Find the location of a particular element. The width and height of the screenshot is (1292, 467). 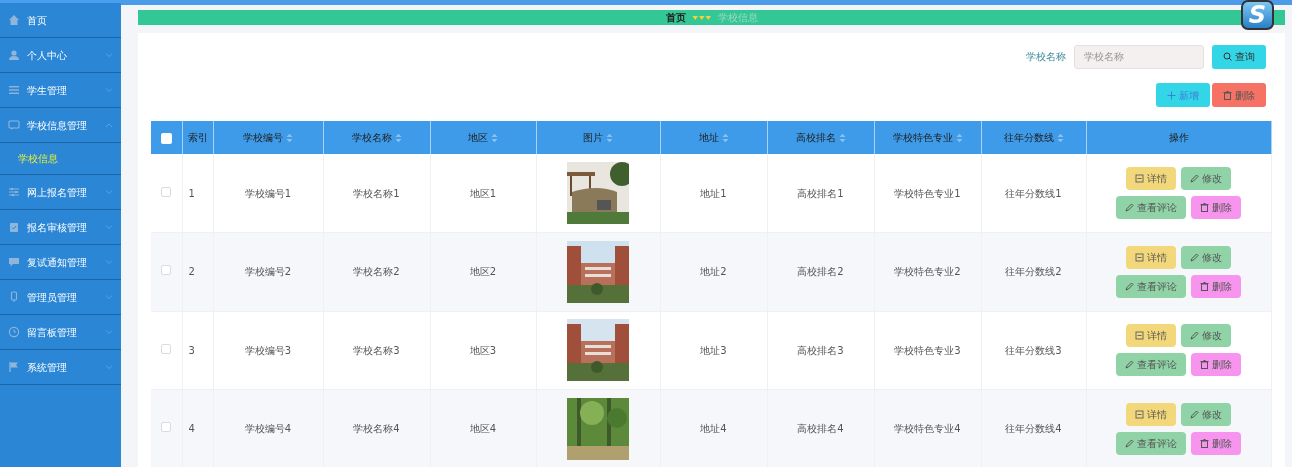

column-header: 学校名称 is located at coordinates (371, 137).